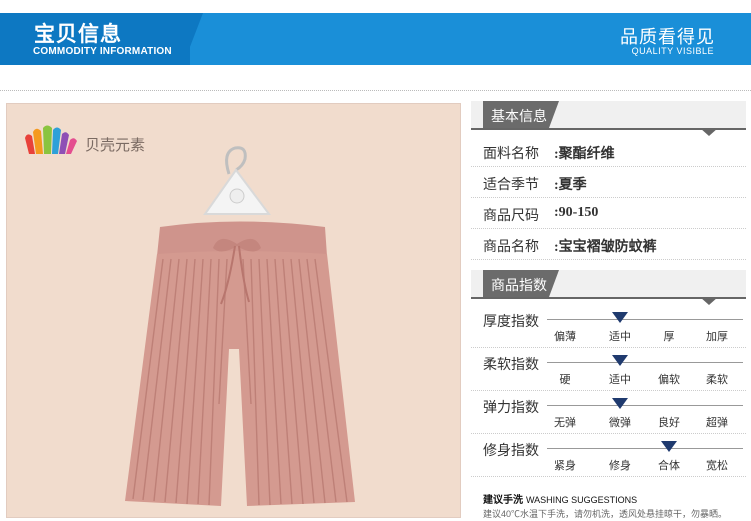 The image size is (751, 521). I want to click on header-tab-cut, so click(193, 39).